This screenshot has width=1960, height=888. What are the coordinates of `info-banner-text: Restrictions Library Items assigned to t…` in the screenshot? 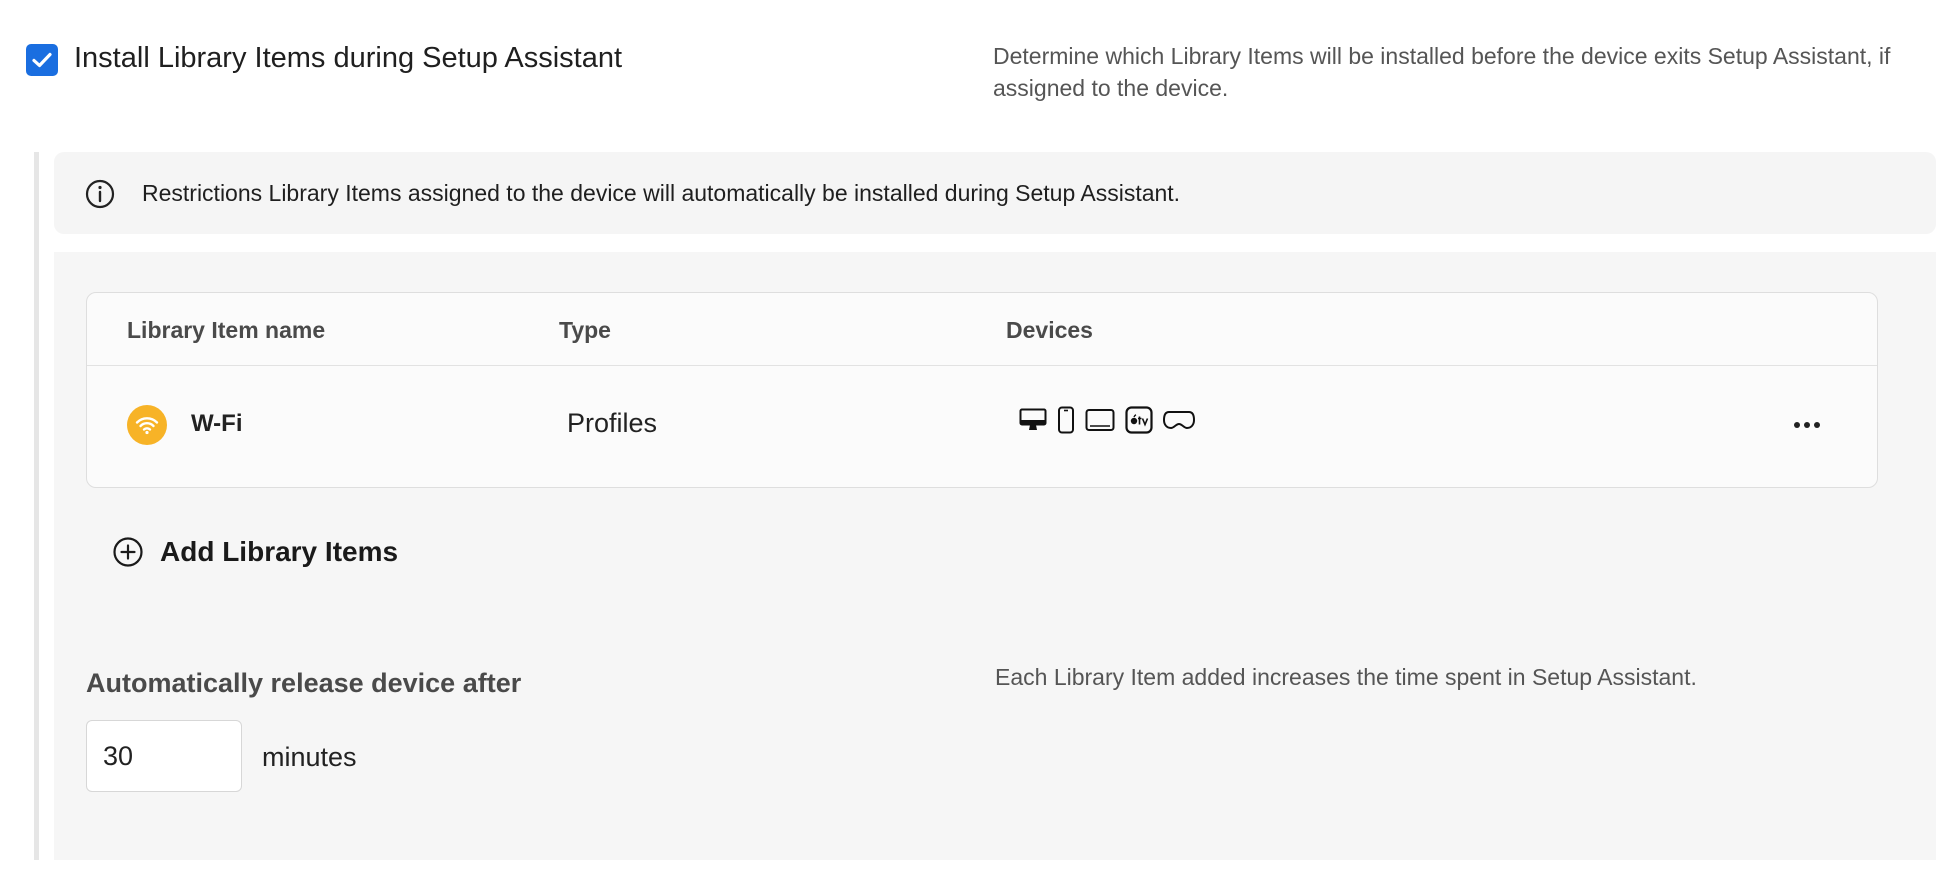 It's located at (661, 193).